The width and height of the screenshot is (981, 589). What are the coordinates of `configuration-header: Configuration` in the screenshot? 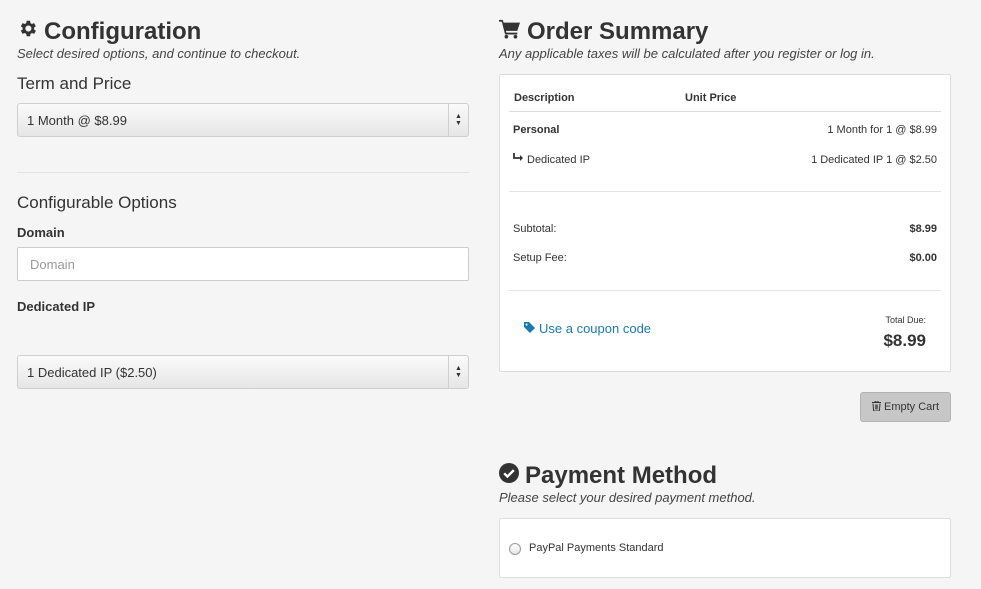 It's located at (109, 32).